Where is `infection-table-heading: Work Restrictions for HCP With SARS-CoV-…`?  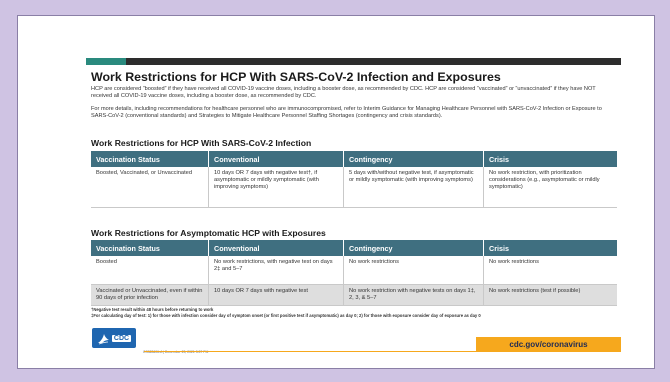
infection-table-heading: Work Restrictions for HCP With SARS-CoV-… is located at coordinates (201, 143).